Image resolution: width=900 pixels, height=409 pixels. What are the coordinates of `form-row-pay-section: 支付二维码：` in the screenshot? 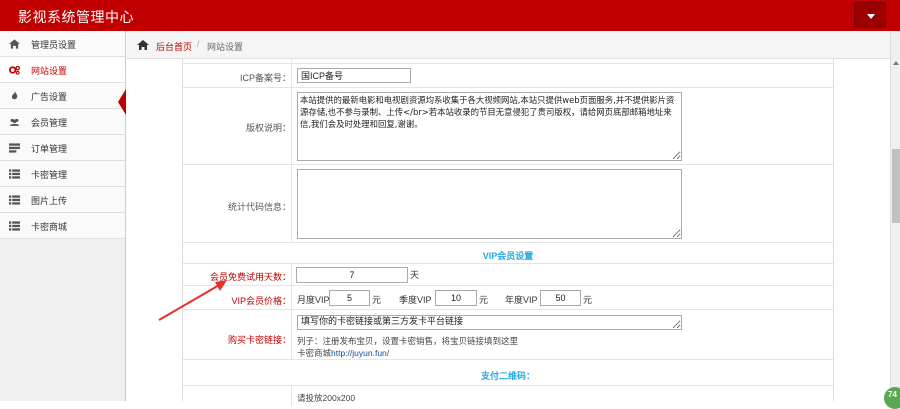 It's located at (508, 373).